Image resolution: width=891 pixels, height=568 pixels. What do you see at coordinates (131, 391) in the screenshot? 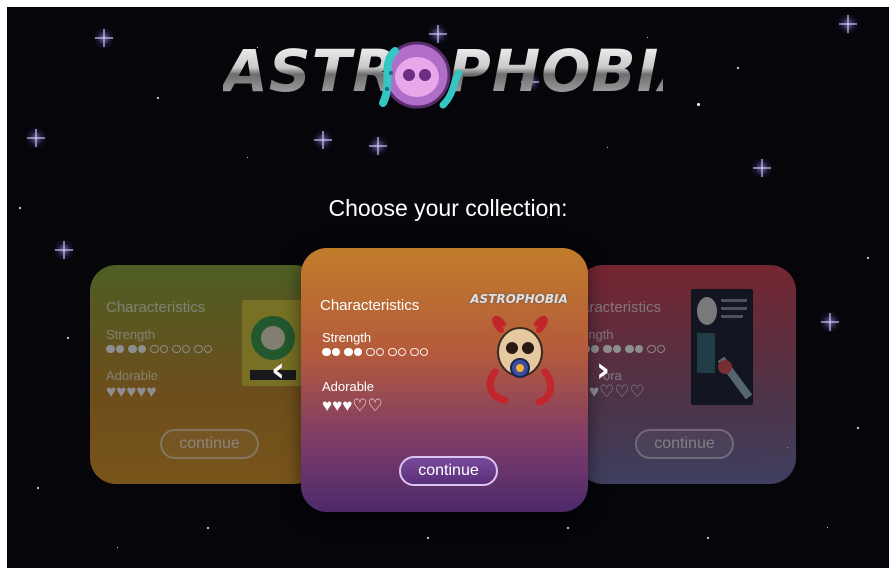
I see `adorable-hearts: ♥♥♥♥♥` at bounding box center [131, 391].